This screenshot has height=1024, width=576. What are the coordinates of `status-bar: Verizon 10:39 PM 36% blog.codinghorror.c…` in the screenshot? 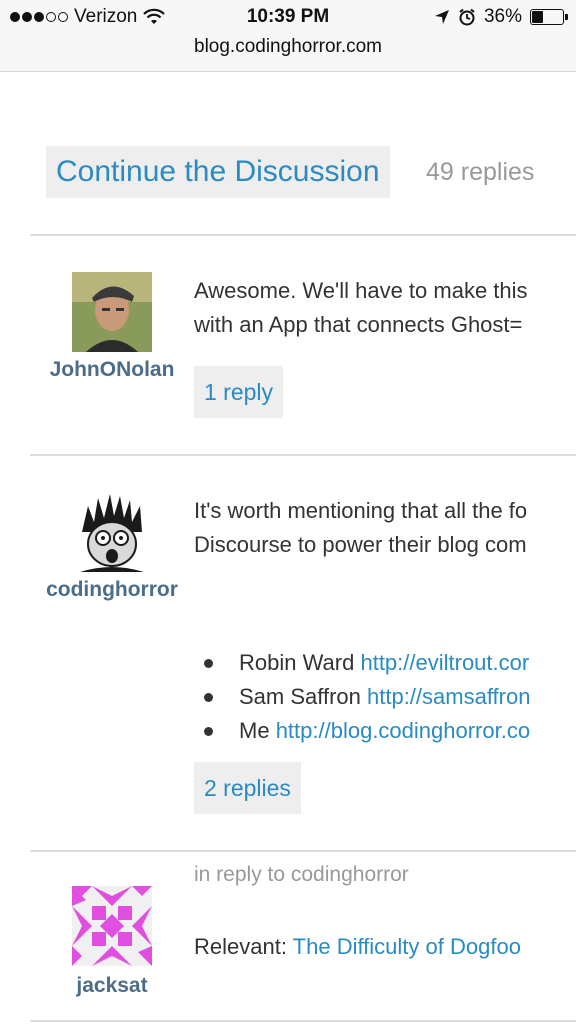 It's located at (288, 36).